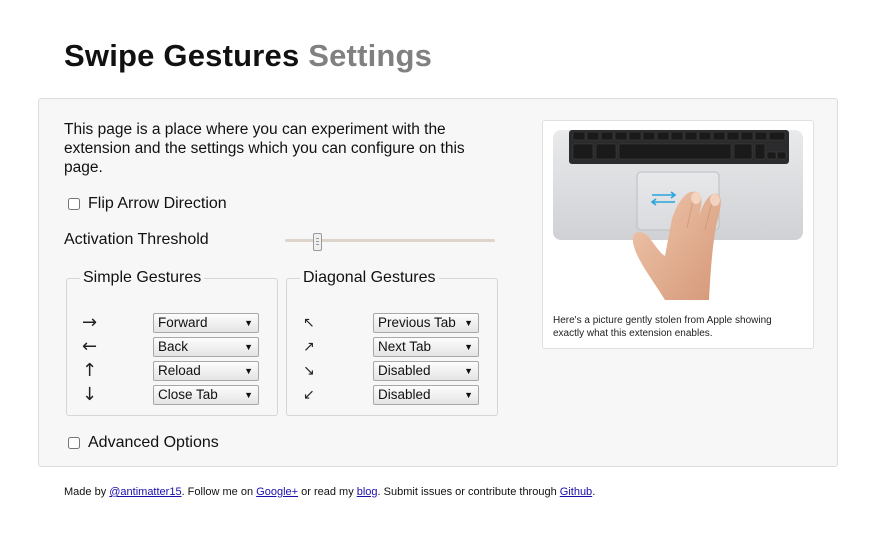  Describe the element at coordinates (74, 443) in the screenshot. I see `advanced-options-checkbox` at that location.